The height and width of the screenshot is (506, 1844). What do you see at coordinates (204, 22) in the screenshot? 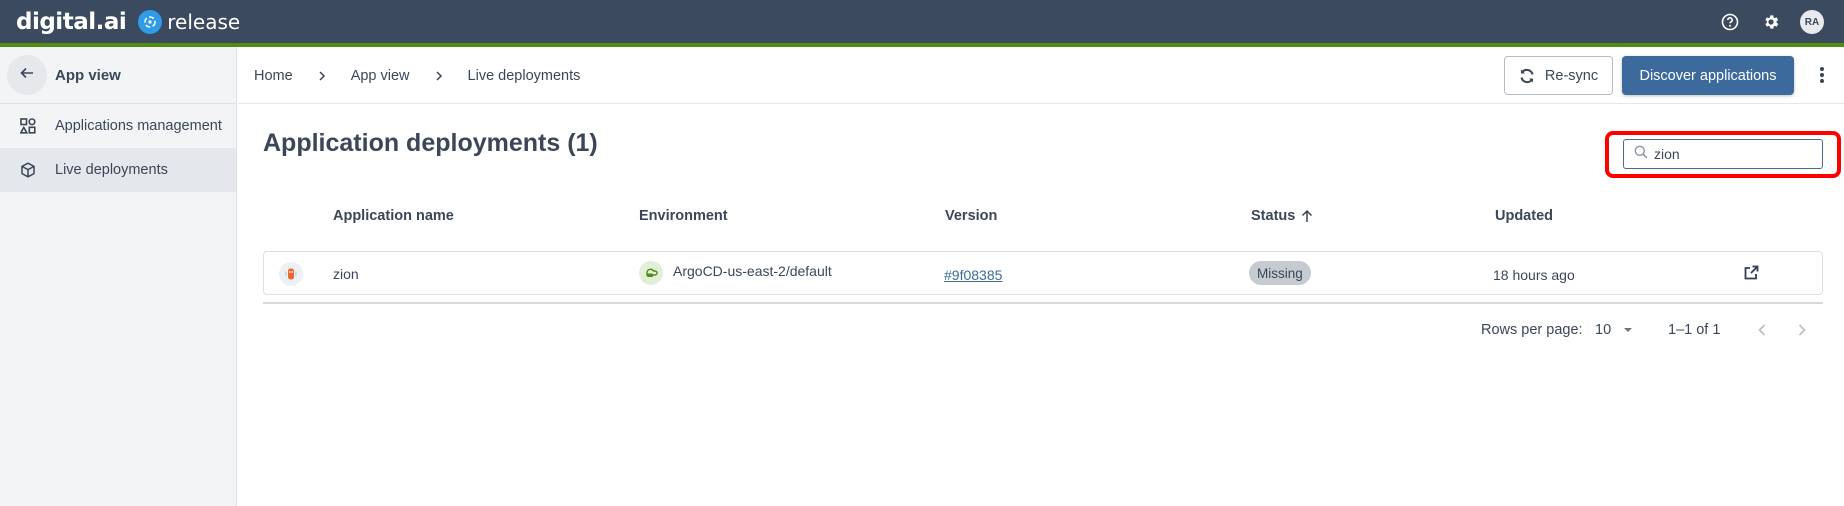
I see `product-name: release` at bounding box center [204, 22].